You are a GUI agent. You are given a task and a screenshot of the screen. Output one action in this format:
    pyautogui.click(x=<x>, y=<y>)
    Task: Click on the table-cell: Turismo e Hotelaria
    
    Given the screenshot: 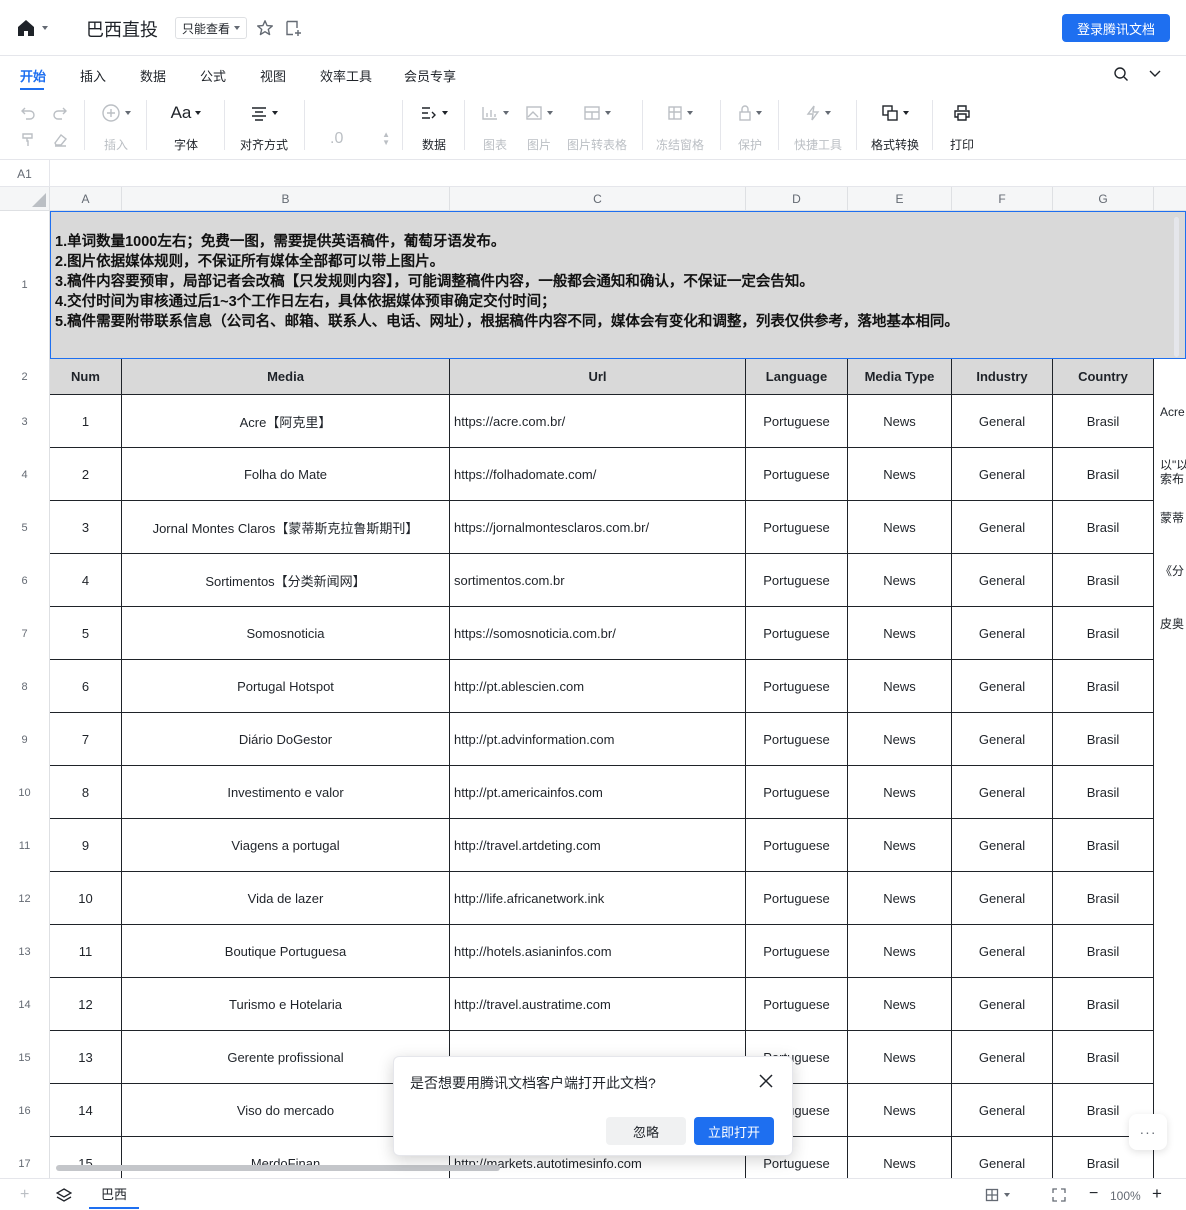 What is the action you would take?
    pyautogui.click(x=286, y=1004)
    